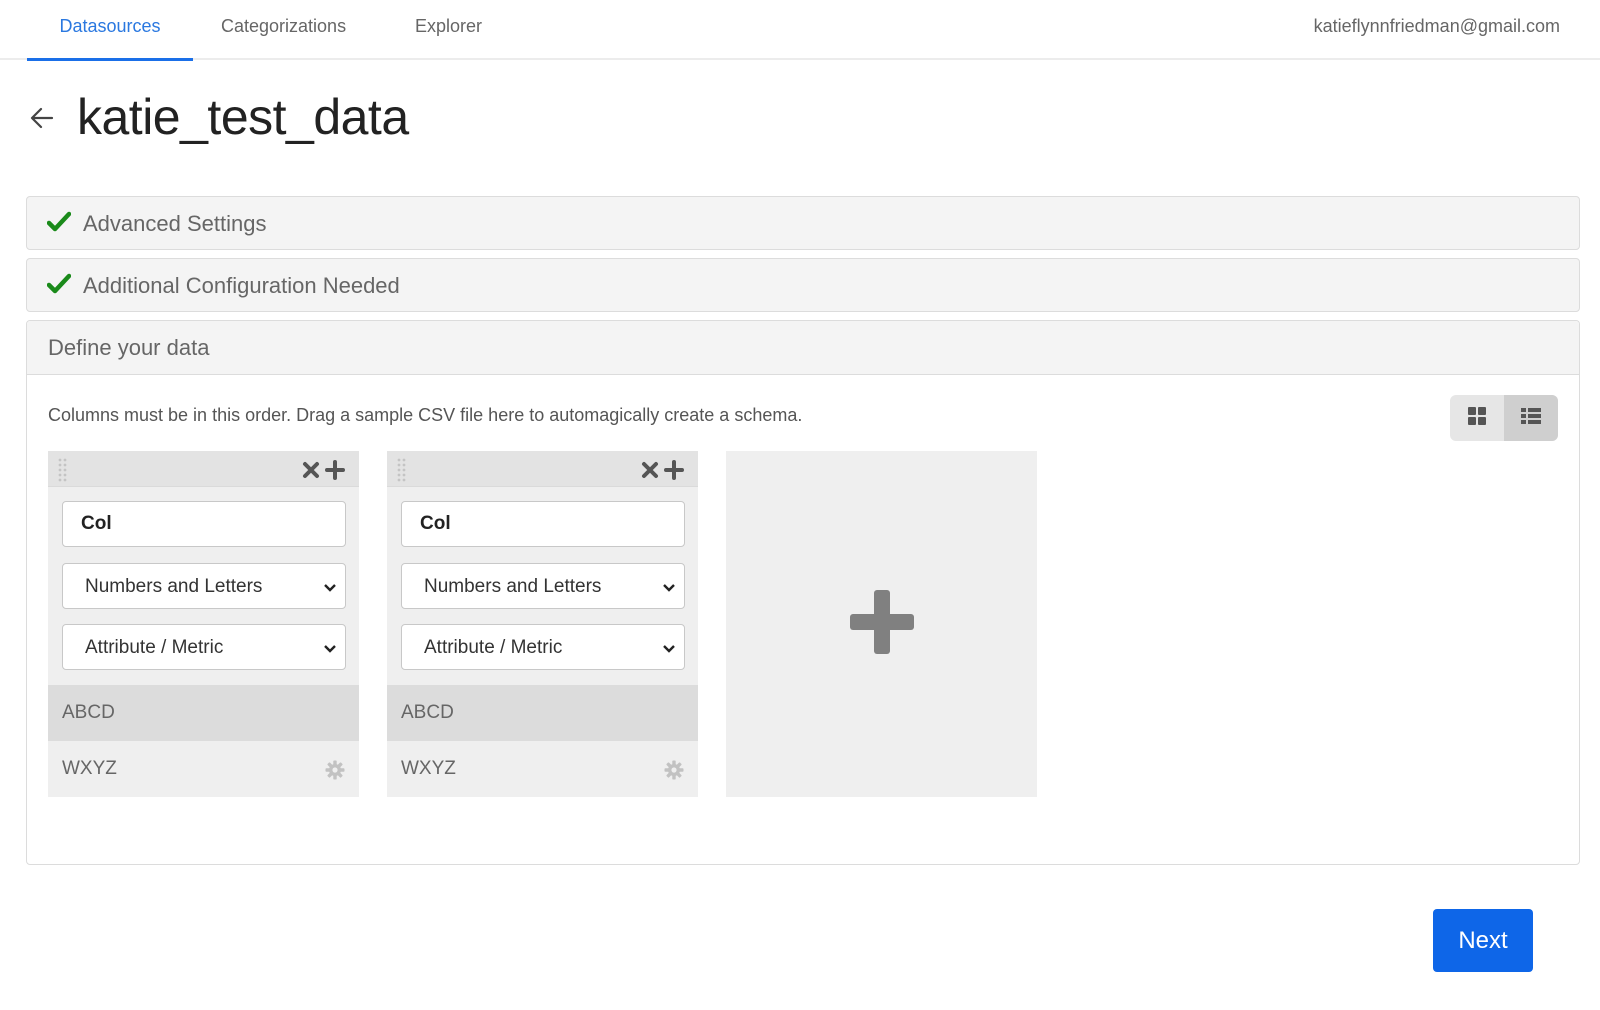 This screenshot has width=1600, height=1010. What do you see at coordinates (129, 347) in the screenshot?
I see `panel-label: Define your data` at bounding box center [129, 347].